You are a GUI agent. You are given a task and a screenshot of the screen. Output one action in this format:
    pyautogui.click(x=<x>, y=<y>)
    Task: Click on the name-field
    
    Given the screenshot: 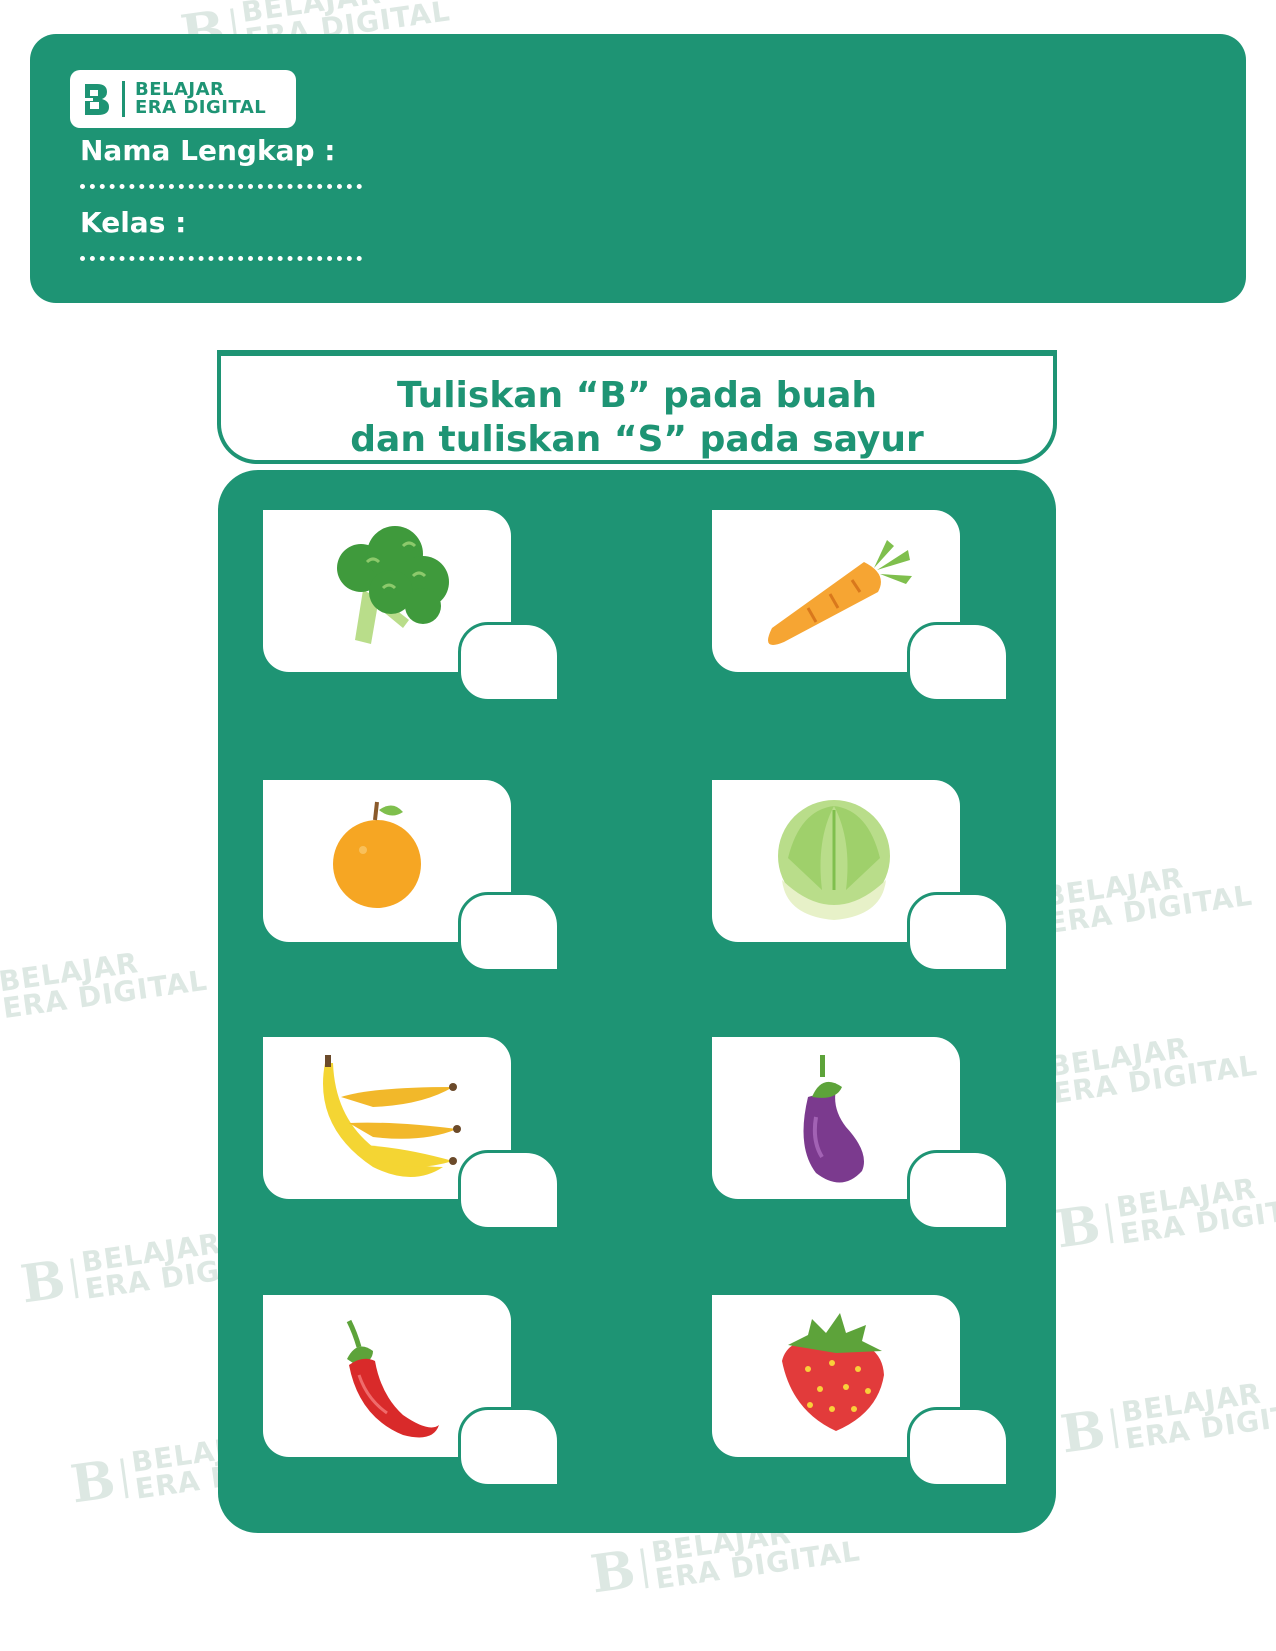 What is the action you would take?
    pyautogui.click(x=221, y=186)
    